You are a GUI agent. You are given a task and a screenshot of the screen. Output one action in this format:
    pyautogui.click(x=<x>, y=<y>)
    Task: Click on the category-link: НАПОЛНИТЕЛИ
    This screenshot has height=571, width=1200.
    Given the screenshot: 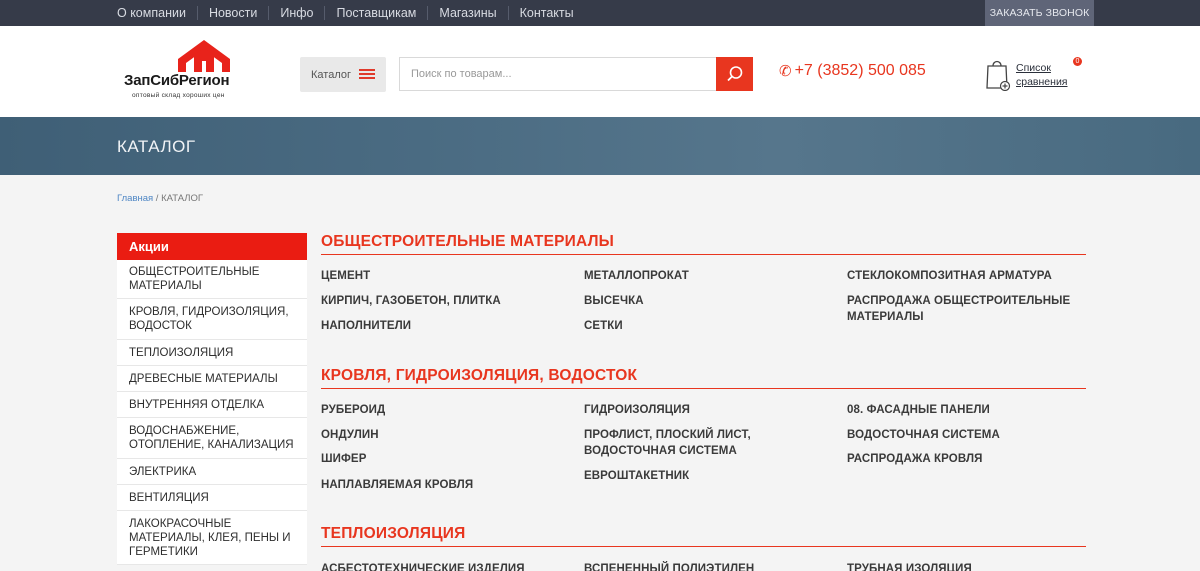 What is the action you would take?
    pyautogui.click(x=366, y=326)
    